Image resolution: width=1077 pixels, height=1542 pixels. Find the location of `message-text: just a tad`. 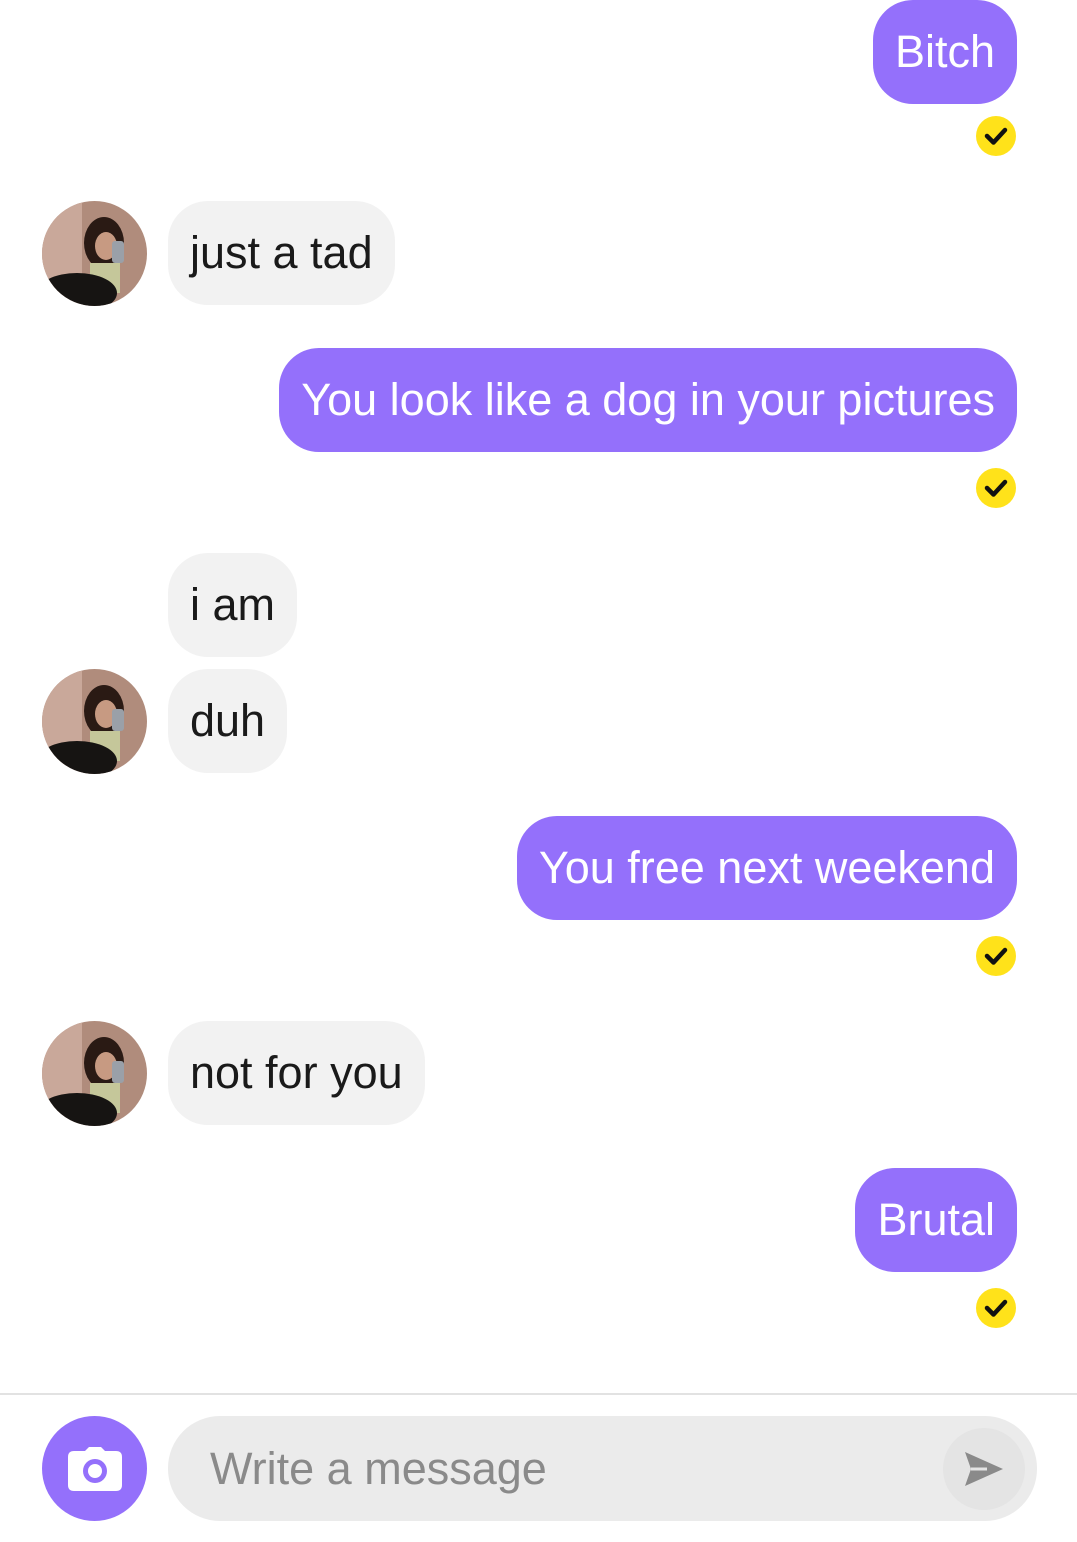

message-text: just a tad is located at coordinates (281, 252).